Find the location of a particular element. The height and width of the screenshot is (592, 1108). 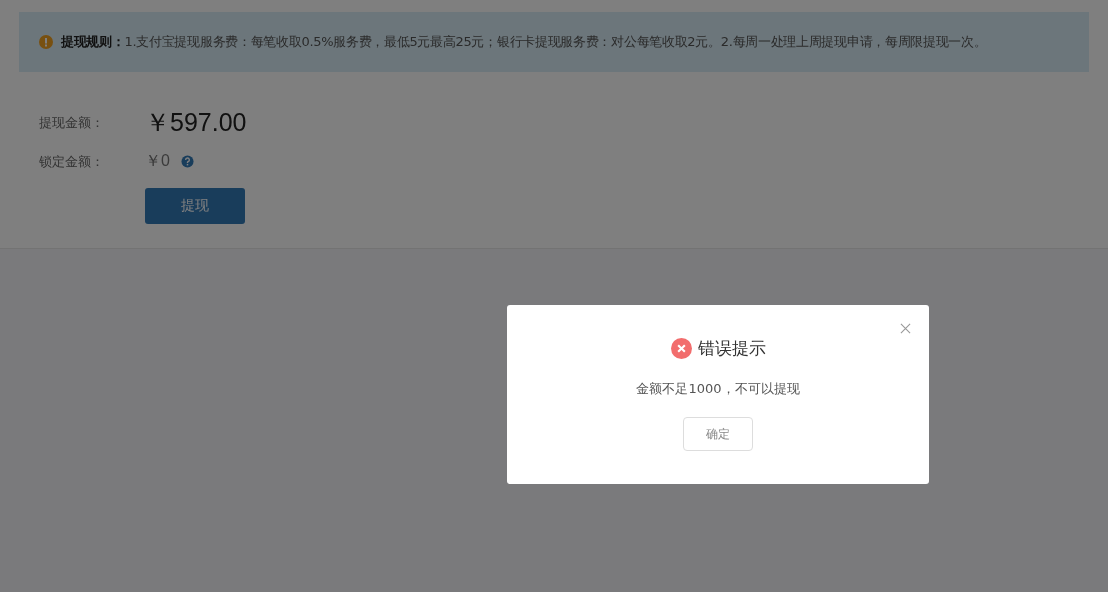

field-label: 提现金额： is located at coordinates (72, 122).